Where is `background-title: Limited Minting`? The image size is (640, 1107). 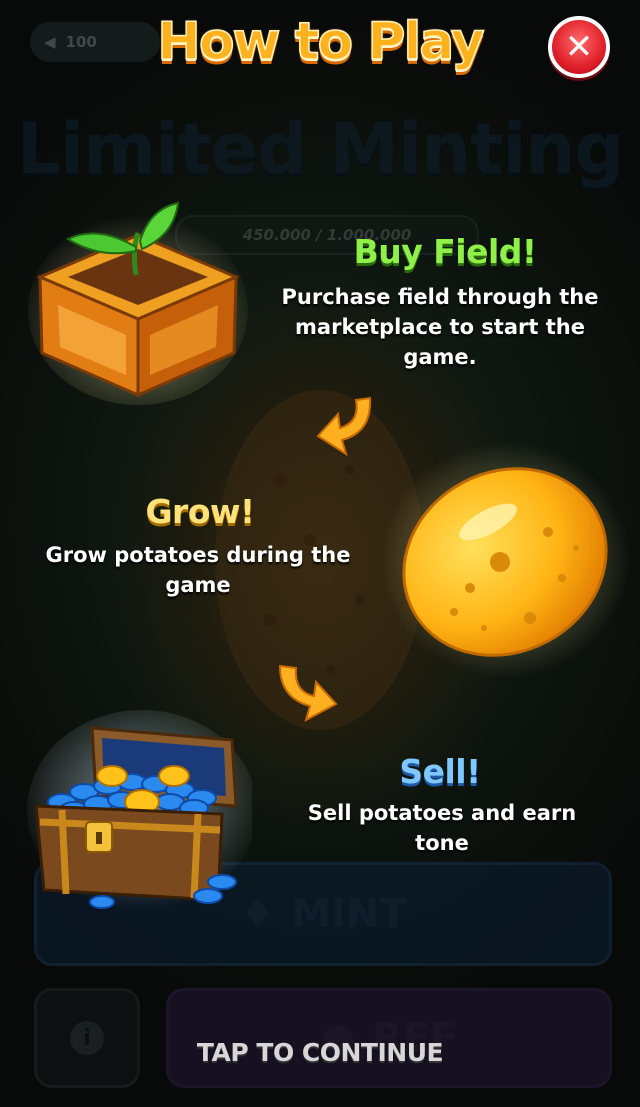 background-title: Limited Minting is located at coordinates (320, 149).